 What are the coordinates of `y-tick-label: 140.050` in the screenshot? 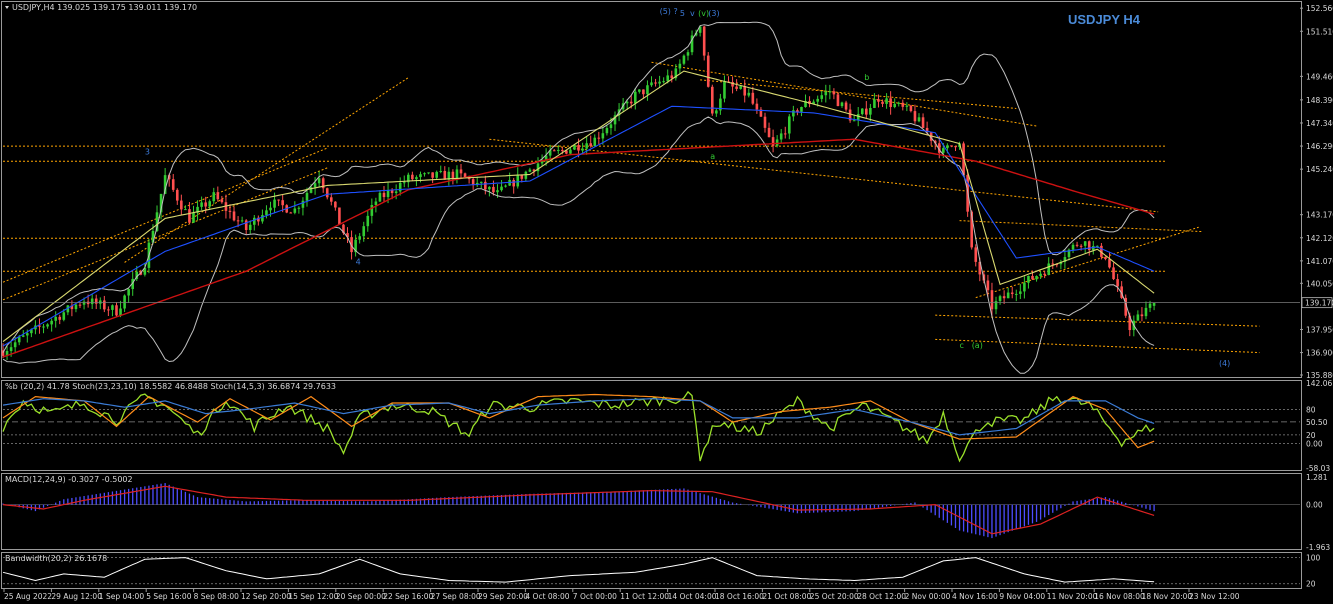 It's located at (1319, 283).